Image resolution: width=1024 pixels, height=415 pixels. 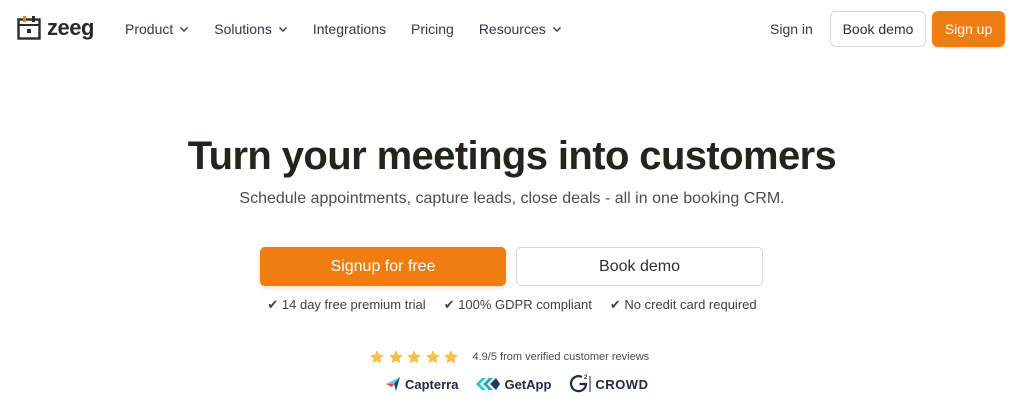 I want to click on menu-item-label: Pricing, so click(x=432, y=29).